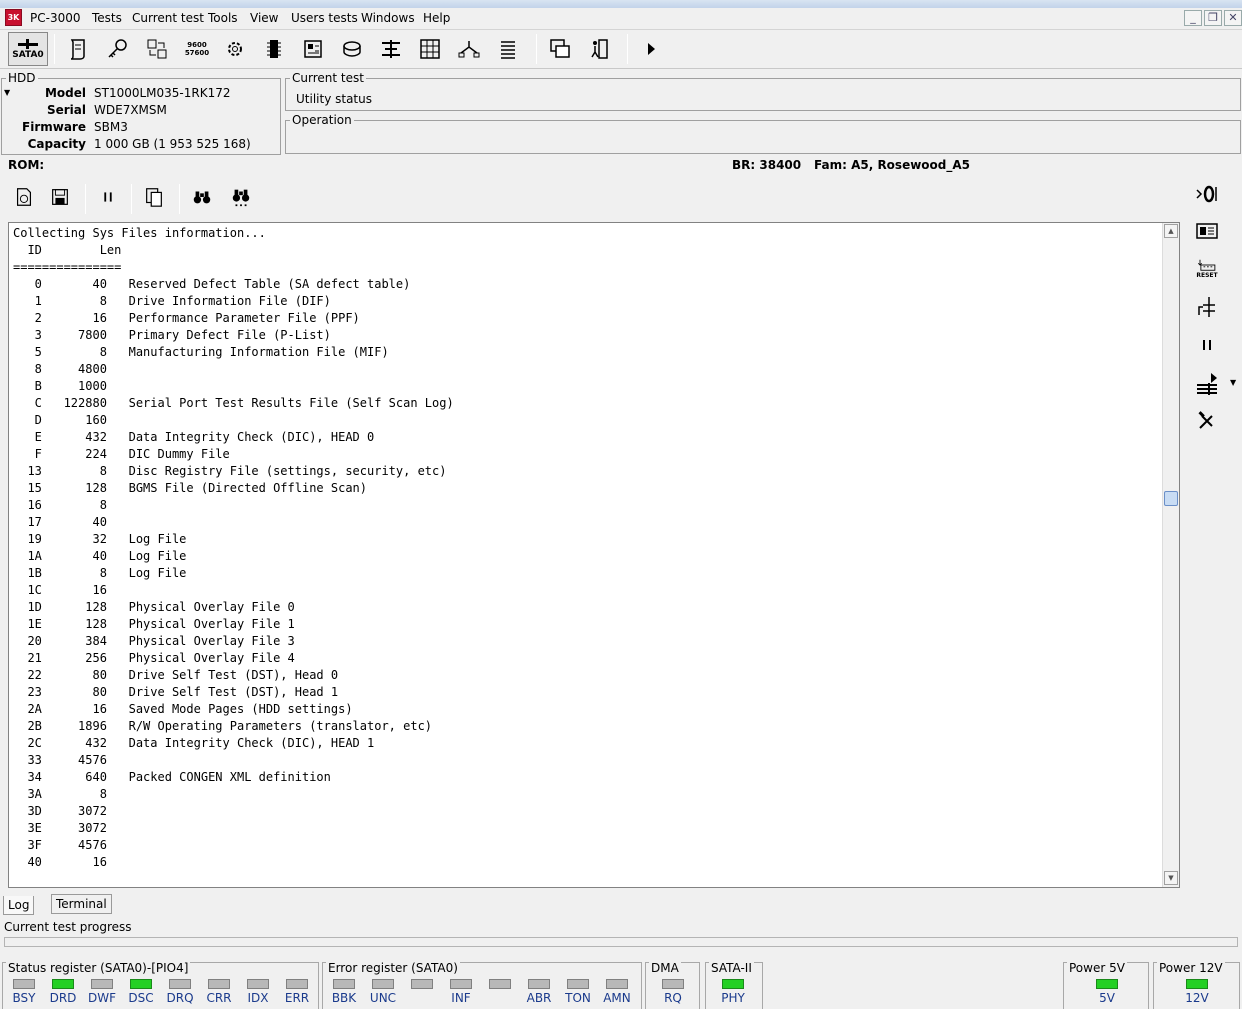 The height and width of the screenshot is (1009, 1242). I want to click on scroll-button, so click(78, 49).